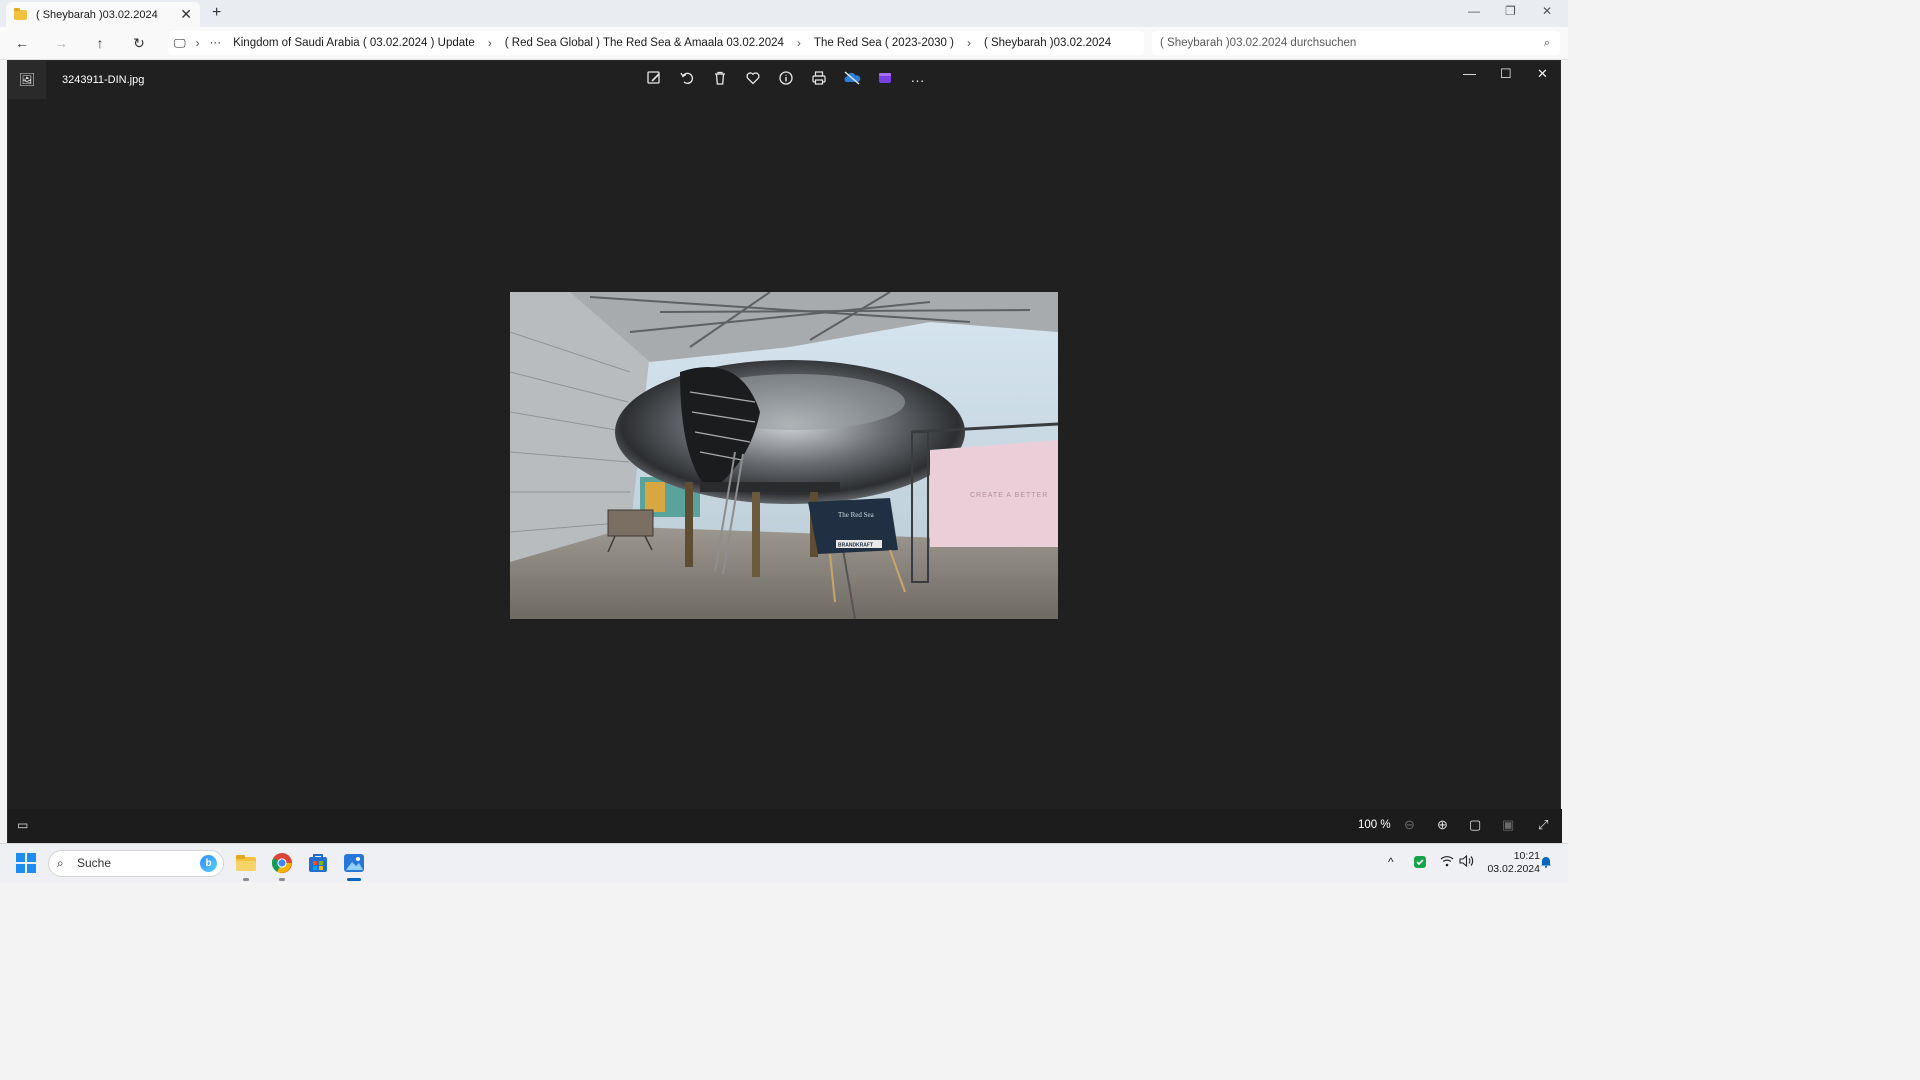 The width and height of the screenshot is (1920, 1080). I want to click on viewer-maximize-button: ☐, so click(1506, 74).